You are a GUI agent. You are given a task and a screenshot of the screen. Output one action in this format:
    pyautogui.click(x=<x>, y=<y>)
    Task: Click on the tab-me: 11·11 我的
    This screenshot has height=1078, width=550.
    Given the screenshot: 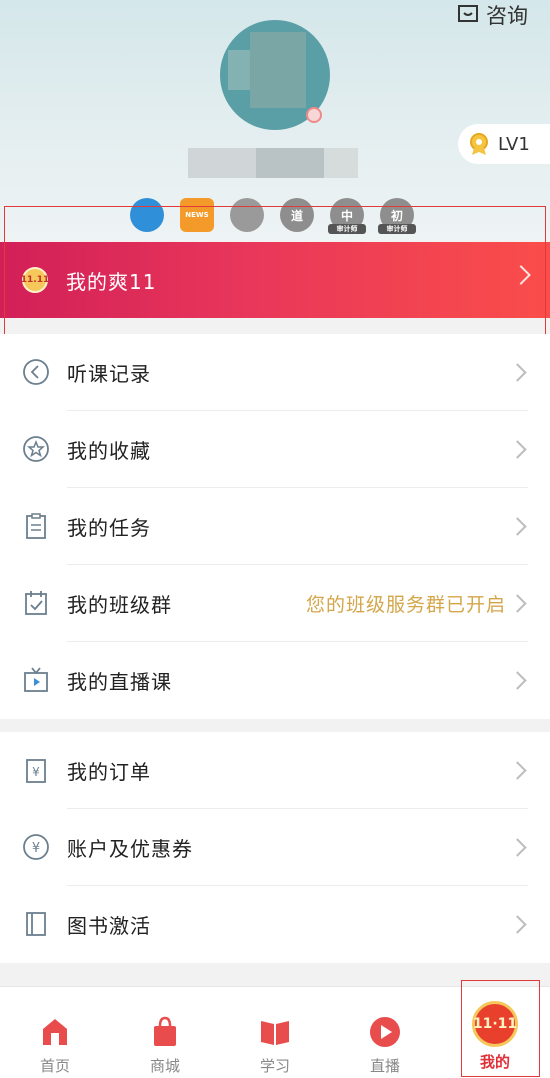 What is the action you would take?
    pyautogui.click(x=495, y=1032)
    